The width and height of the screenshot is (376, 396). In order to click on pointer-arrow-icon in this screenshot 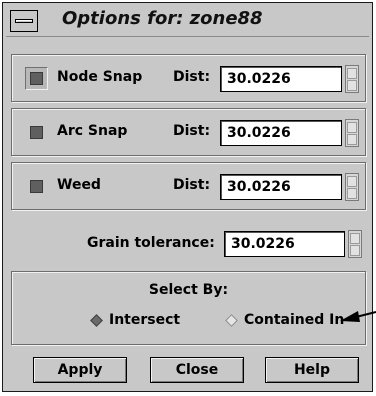, I will do `click(358, 316)`.